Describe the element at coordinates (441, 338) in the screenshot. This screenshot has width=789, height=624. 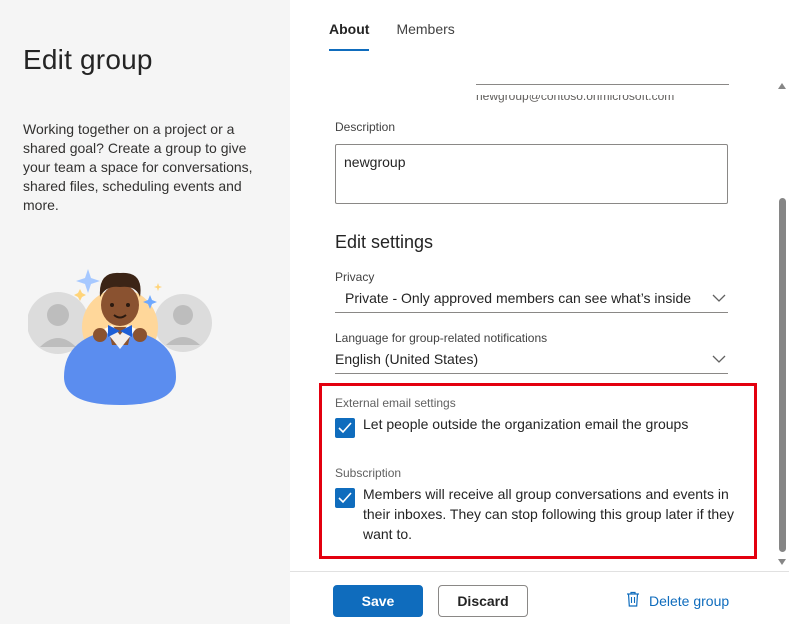
I see `language-label: Language for group-related notifications` at that location.